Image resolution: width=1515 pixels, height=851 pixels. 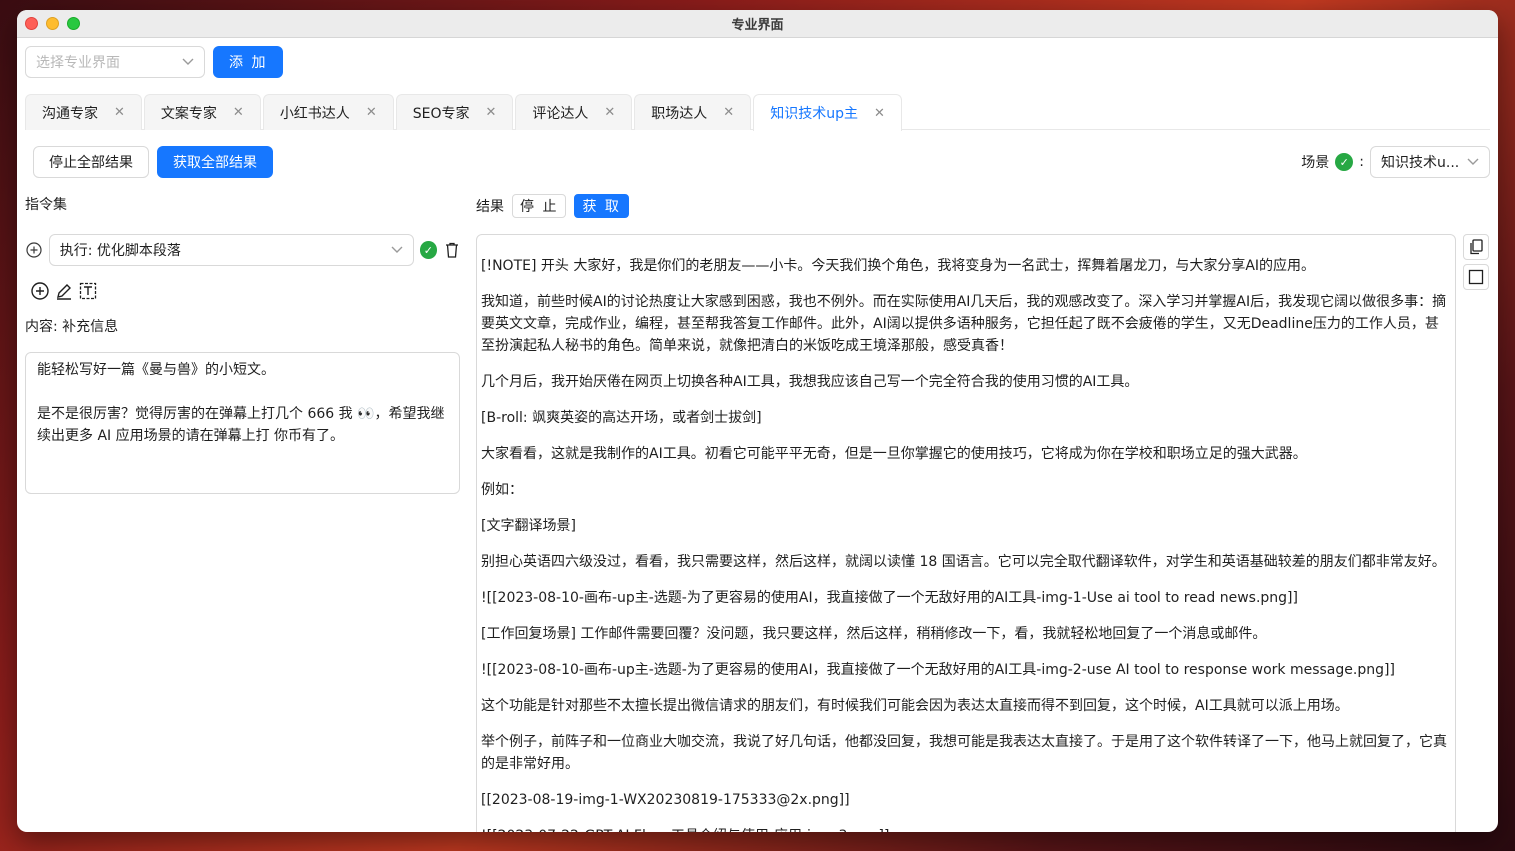 I want to click on square-icon, so click(x=1476, y=277).